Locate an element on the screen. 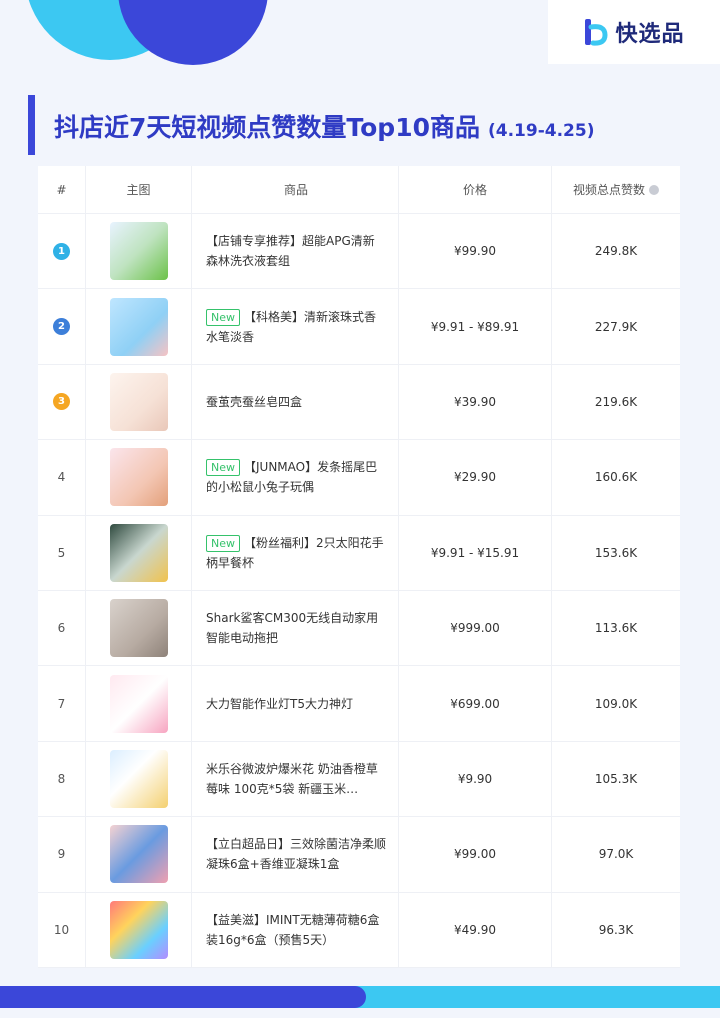 The height and width of the screenshot is (1018, 720). page-title: 抖店近7天短视频点赞数量Top10商品 (4.19-4.25) is located at coordinates (324, 126).